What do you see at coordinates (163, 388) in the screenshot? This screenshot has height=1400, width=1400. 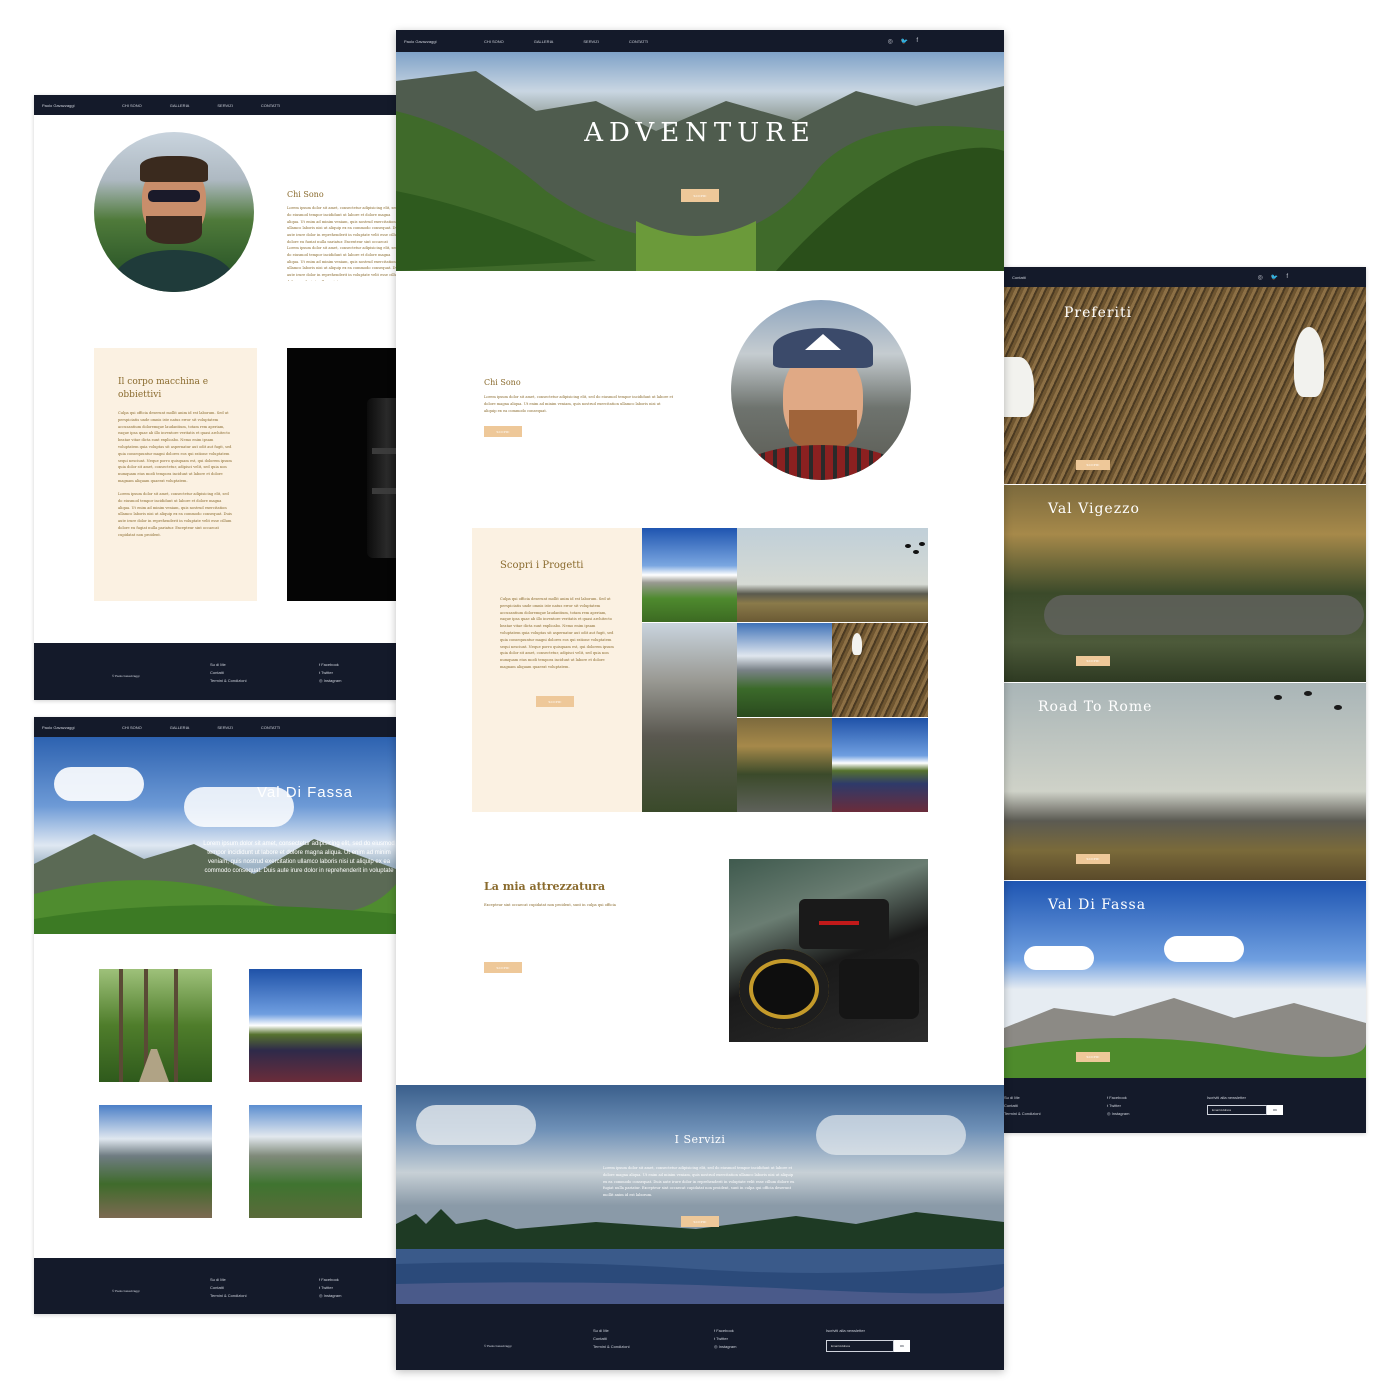 I see `gear-card-title: Il corpo macchina e obbiettivi` at bounding box center [163, 388].